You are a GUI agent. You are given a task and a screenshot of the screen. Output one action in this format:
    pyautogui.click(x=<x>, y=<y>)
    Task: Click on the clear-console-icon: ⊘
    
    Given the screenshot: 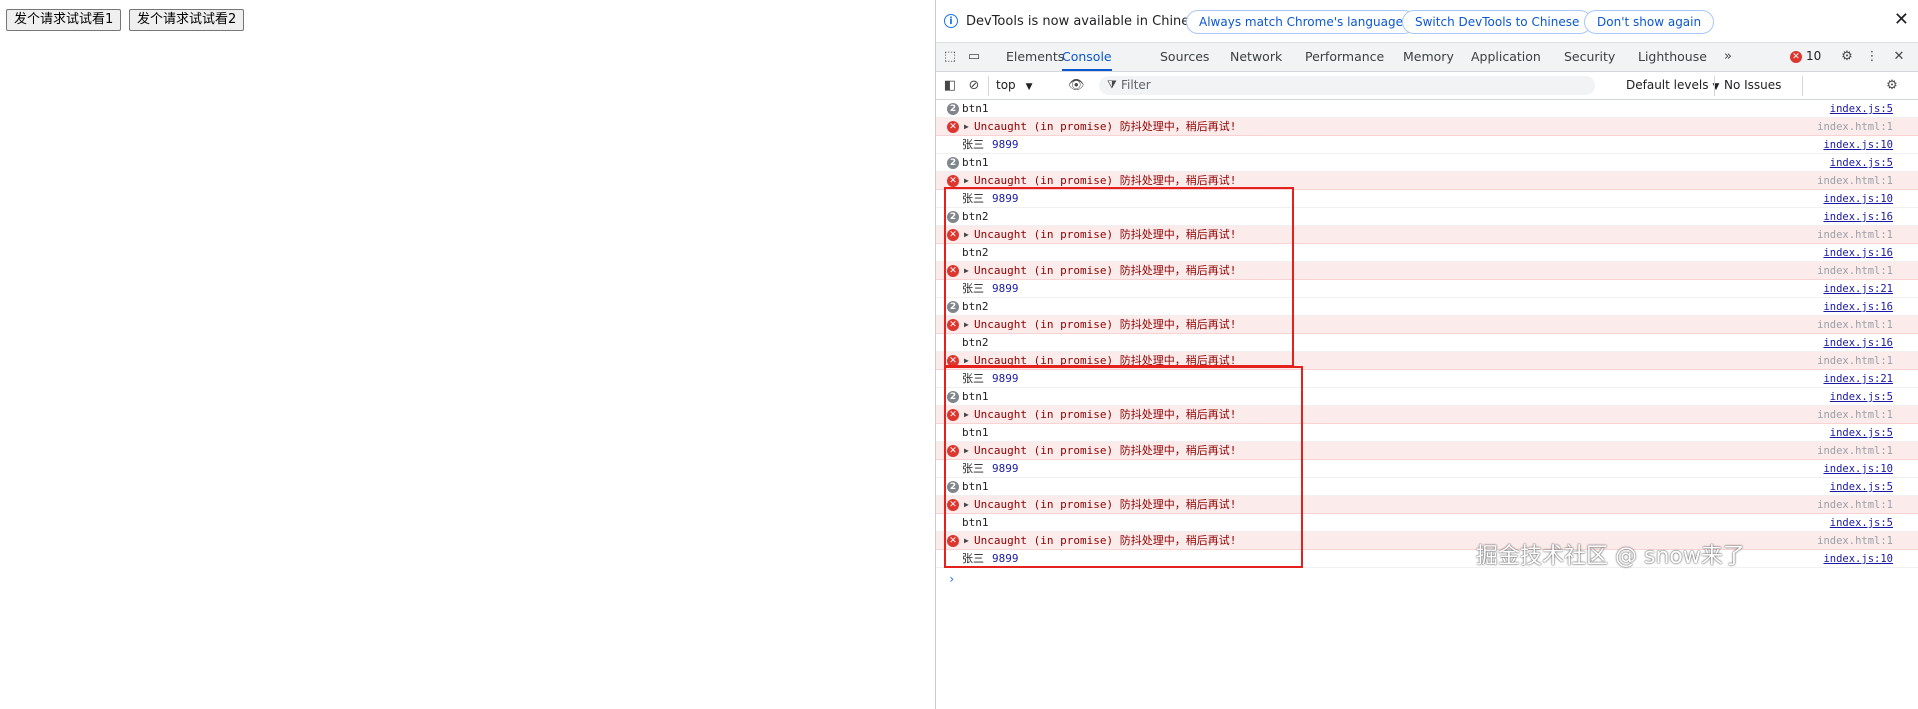 What is the action you would take?
    pyautogui.click(x=974, y=86)
    